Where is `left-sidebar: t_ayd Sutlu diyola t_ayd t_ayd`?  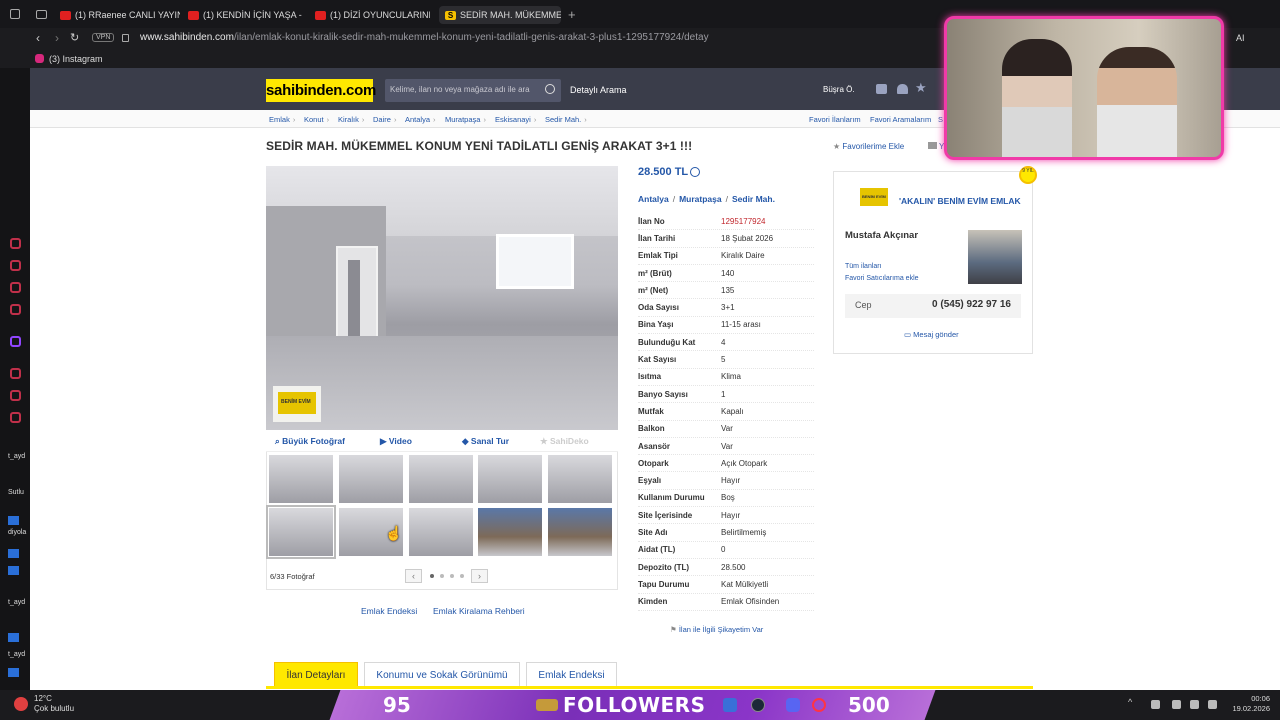
left-sidebar: t_ayd Sutlu diyola t_ayd t_ayd is located at coordinates (15, 379).